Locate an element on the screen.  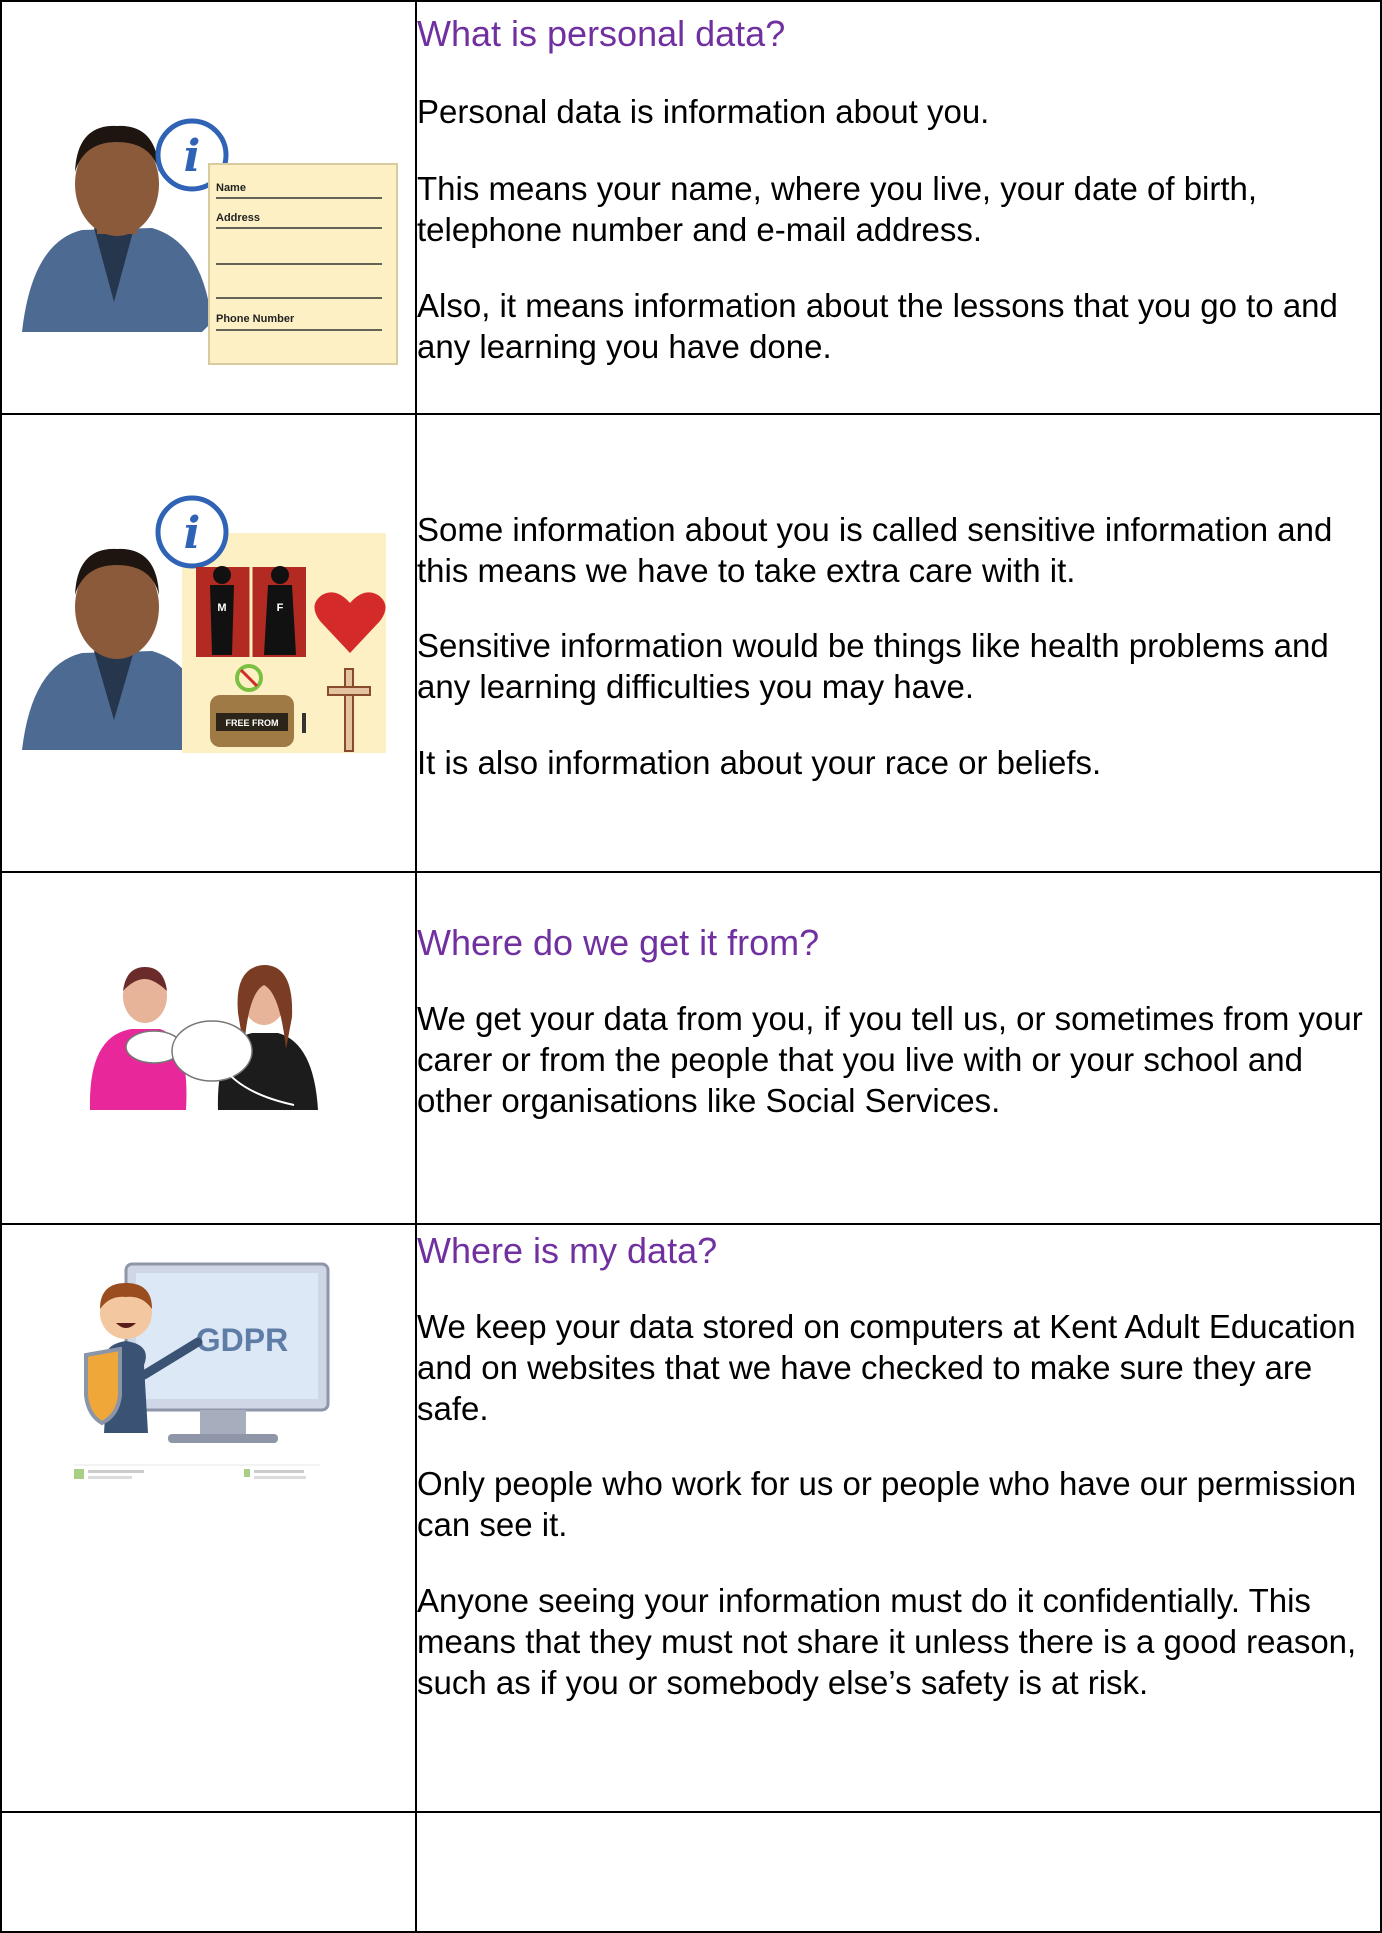
image-cell: i Name Address Phone Number is located at coordinates (208, 207).